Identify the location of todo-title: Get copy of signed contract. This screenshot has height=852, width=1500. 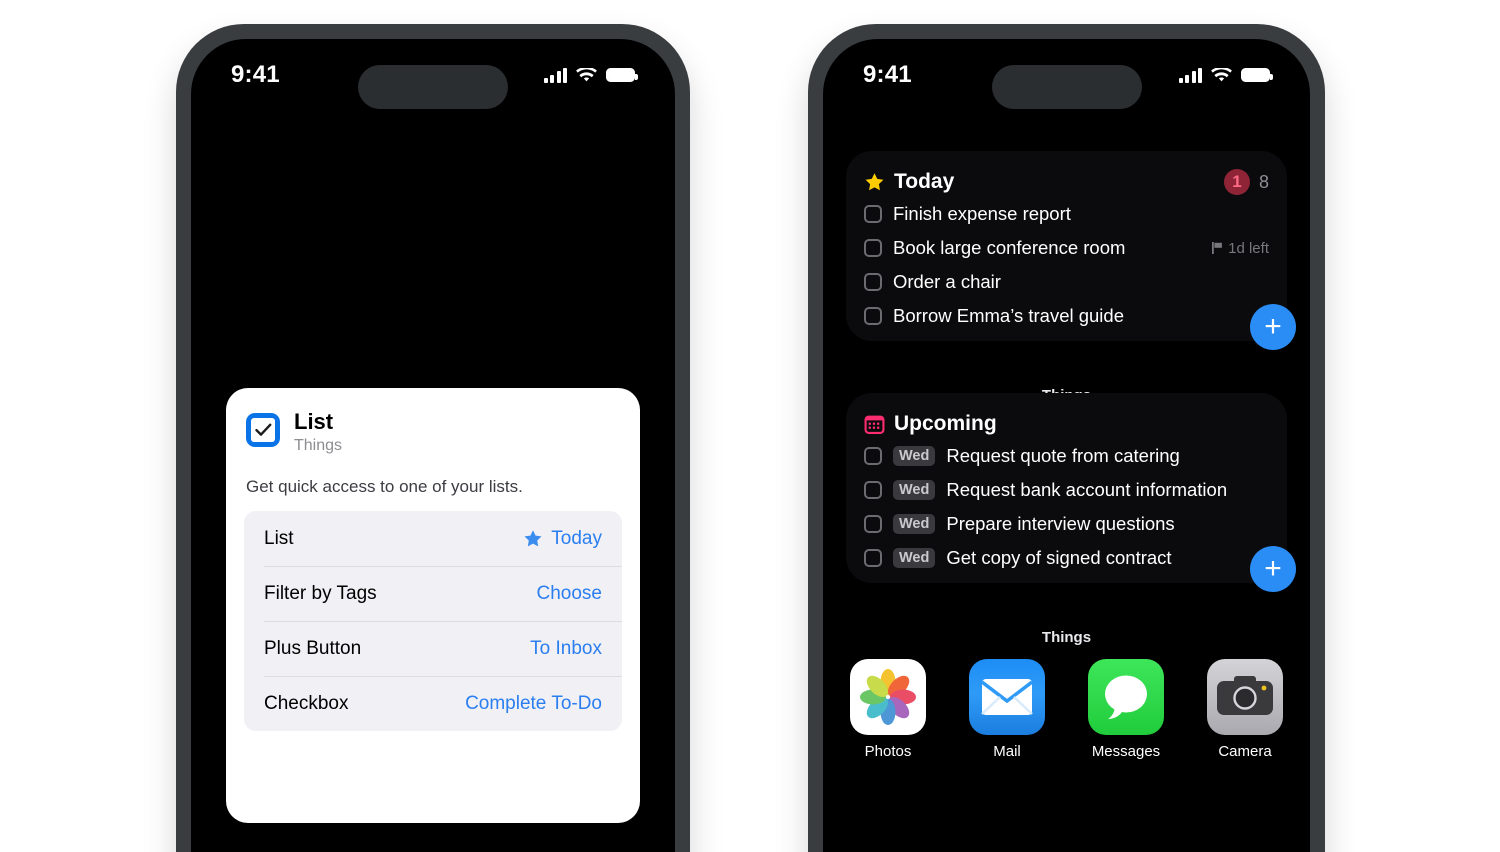
(1059, 557).